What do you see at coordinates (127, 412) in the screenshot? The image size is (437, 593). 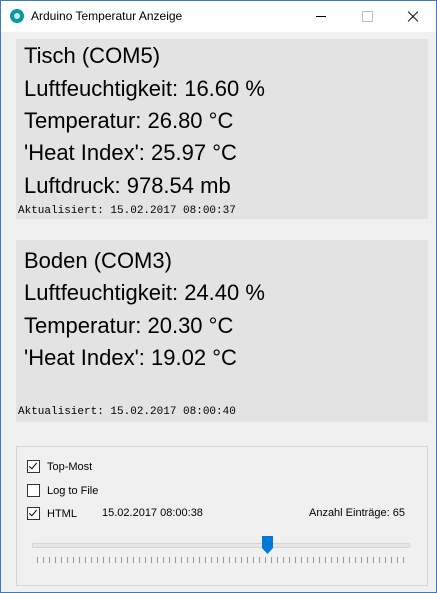 I see `updated-timestamp: Aktualisiert: 15.02.2017 08:00:40` at bounding box center [127, 412].